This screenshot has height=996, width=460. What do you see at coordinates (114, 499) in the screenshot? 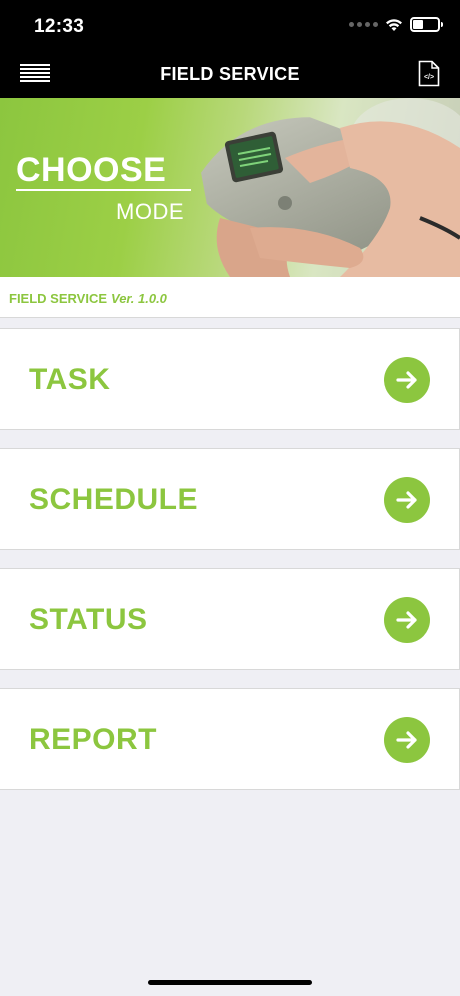
I see `mode-label: SCHEDULE` at bounding box center [114, 499].